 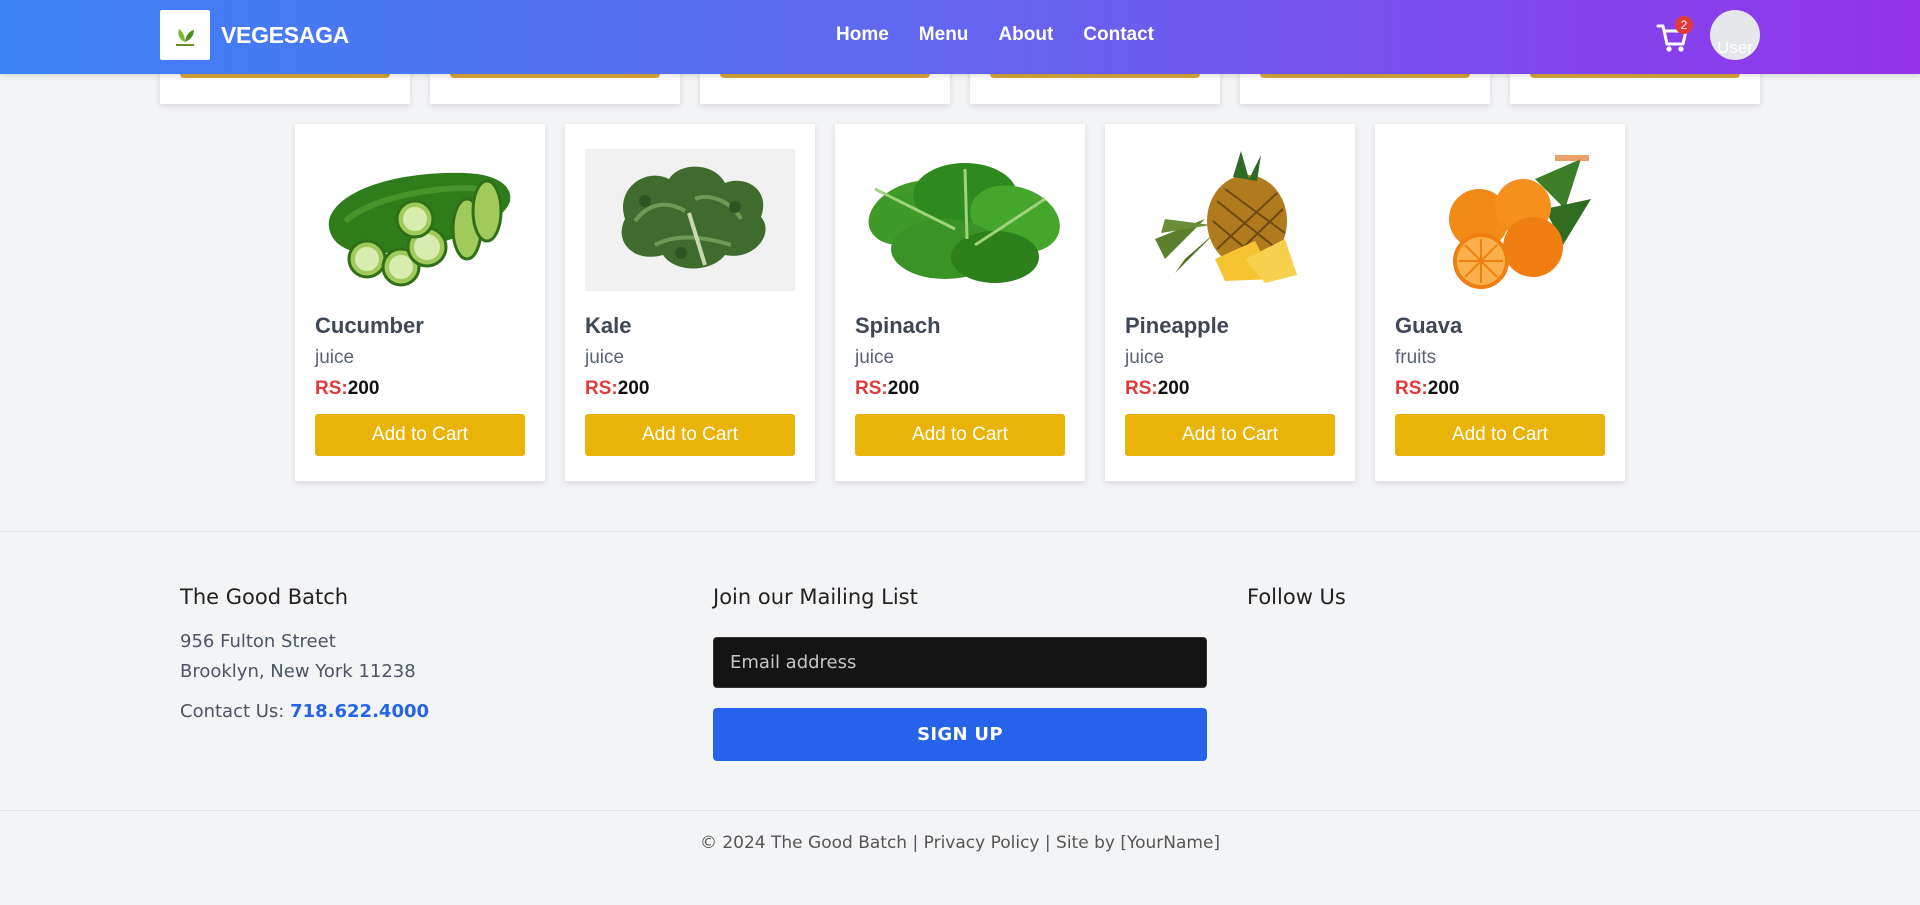 I want to click on footer-follow-title: Follow Us, so click(x=1296, y=597).